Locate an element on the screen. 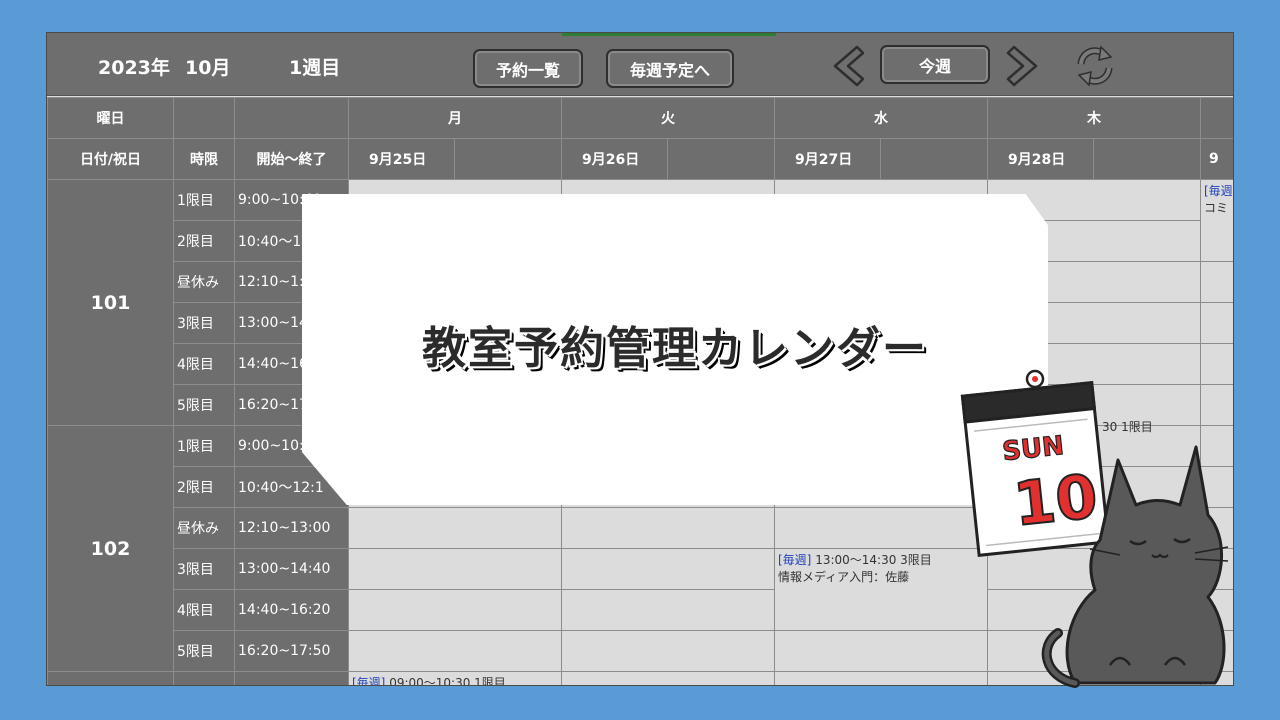 The image size is (1280, 720). event-cell: [毎週] 13:00～14:30 3限目情報メディア入門：佐藤 is located at coordinates (881, 589).